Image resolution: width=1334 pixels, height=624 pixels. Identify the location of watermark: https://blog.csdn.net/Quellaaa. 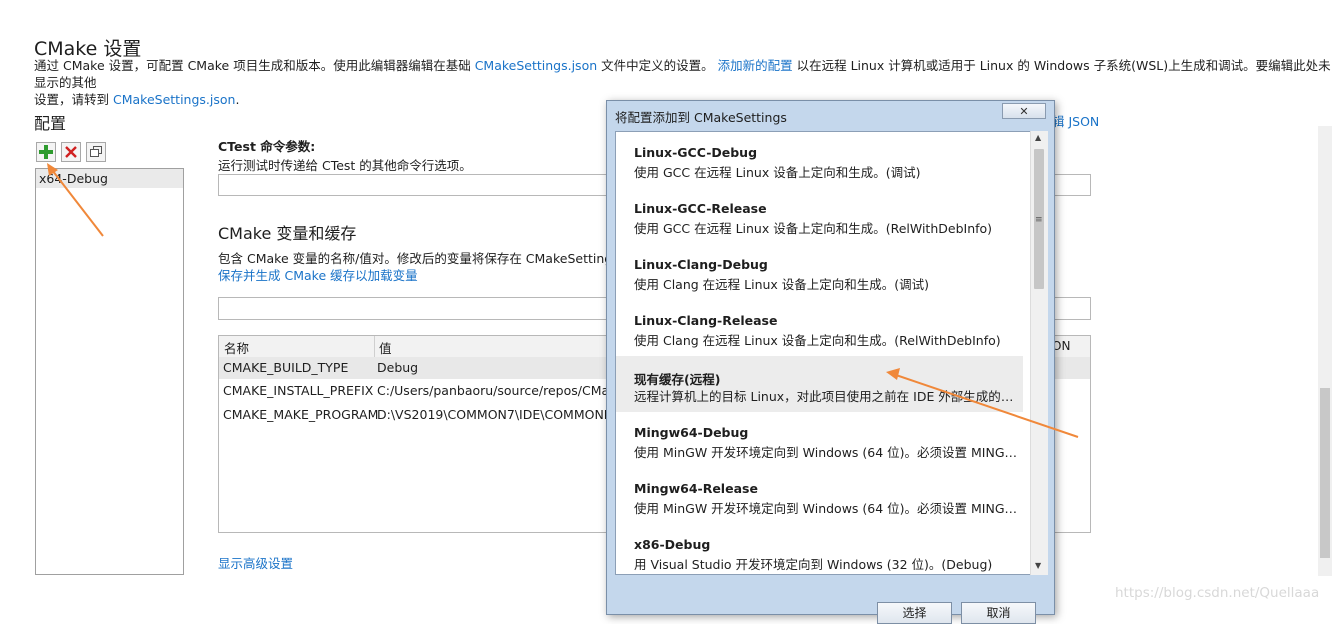
(1217, 593).